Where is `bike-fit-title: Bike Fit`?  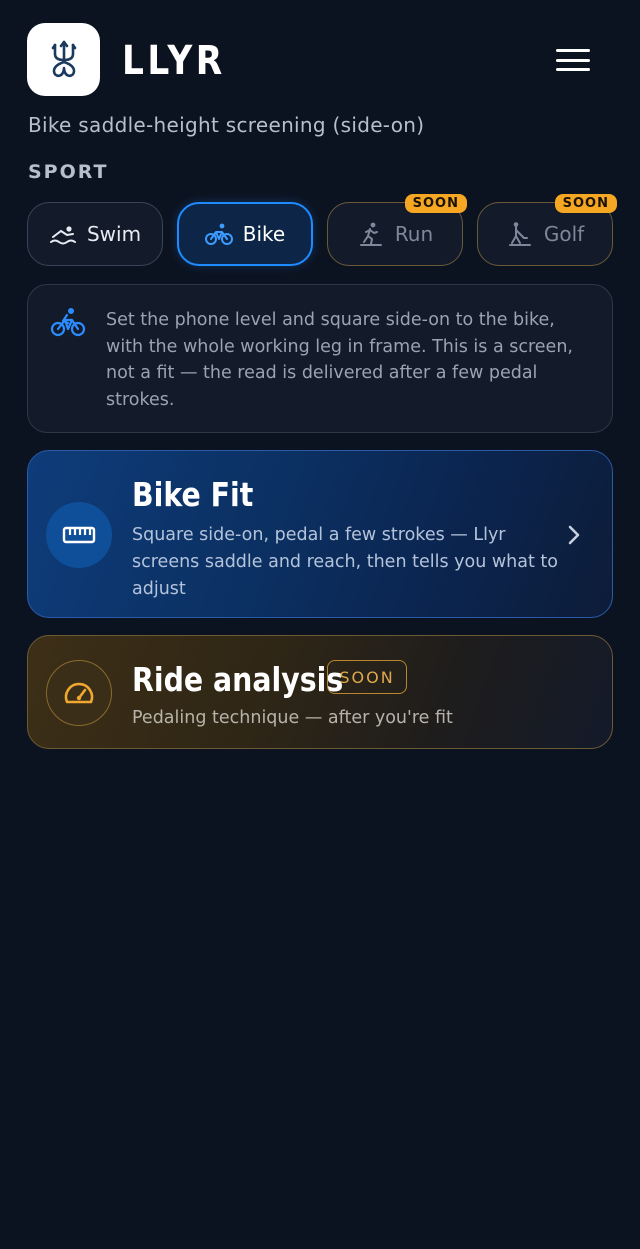
bike-fit-title: Bike Fit is located at coordinates (193, 494).